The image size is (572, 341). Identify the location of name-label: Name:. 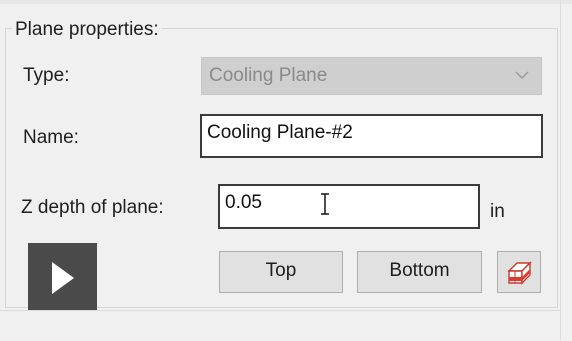
(51, 137).